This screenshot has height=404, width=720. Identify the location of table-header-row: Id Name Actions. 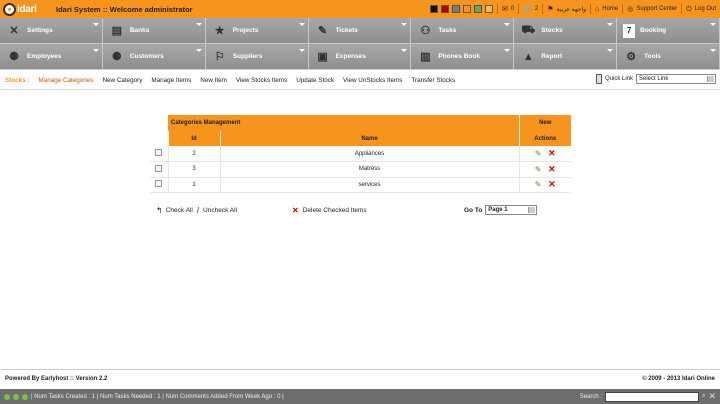
(360, 138).